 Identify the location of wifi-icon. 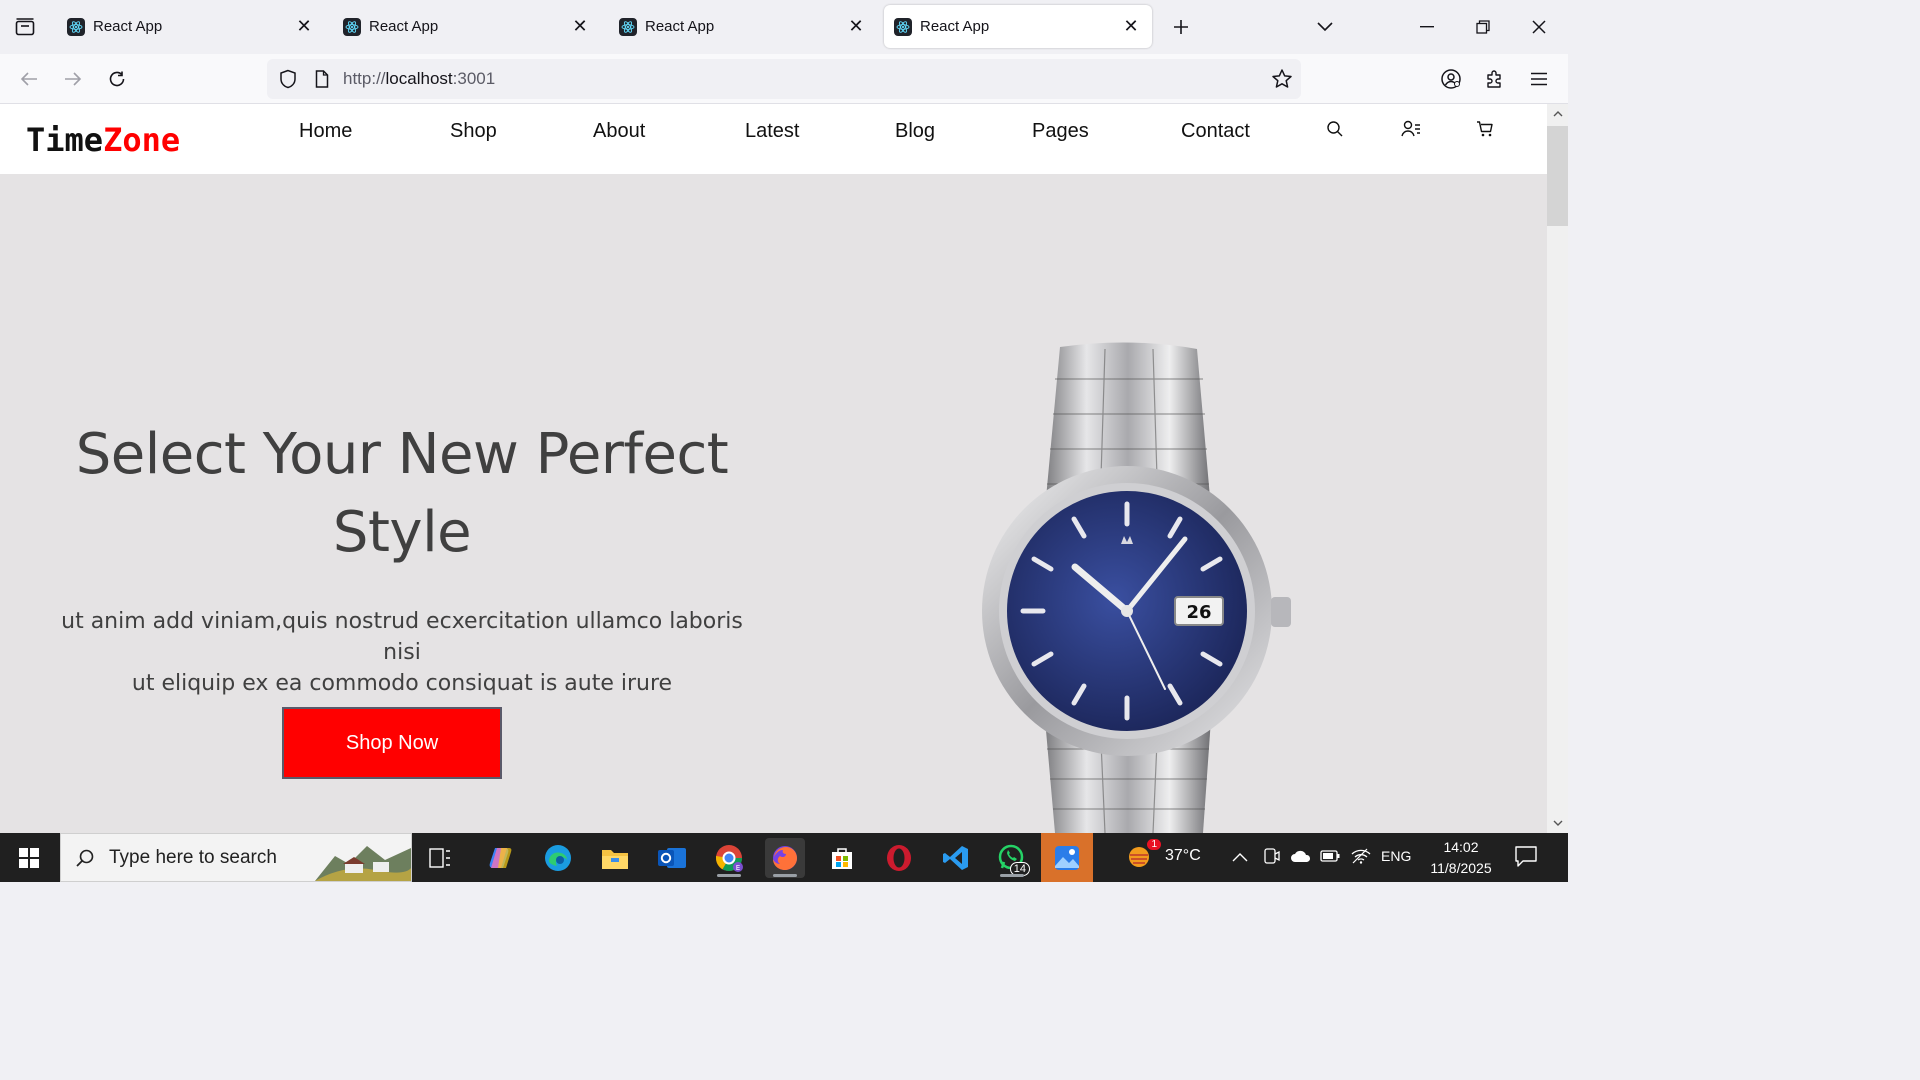
(1361, 857).